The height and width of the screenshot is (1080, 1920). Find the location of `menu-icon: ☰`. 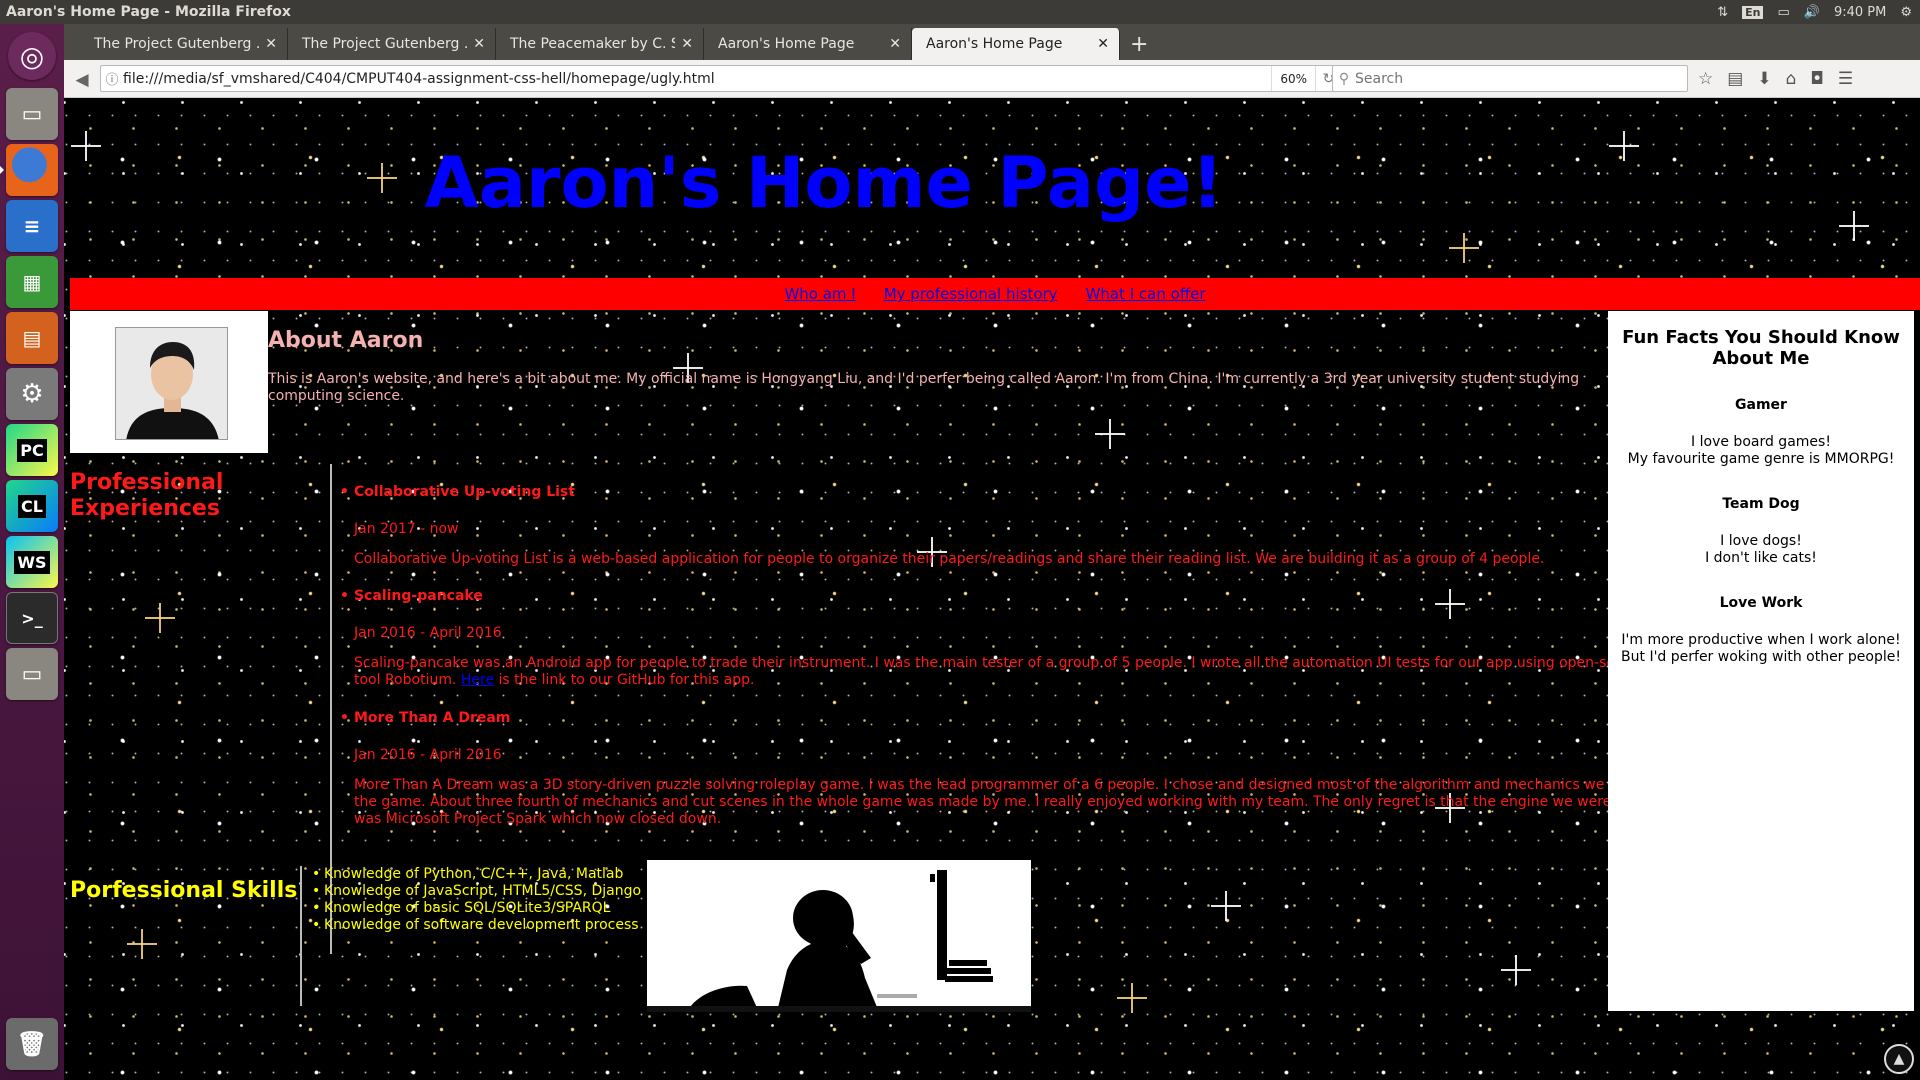

menu-icon: ☰ is located at coordinates (1845, 79).